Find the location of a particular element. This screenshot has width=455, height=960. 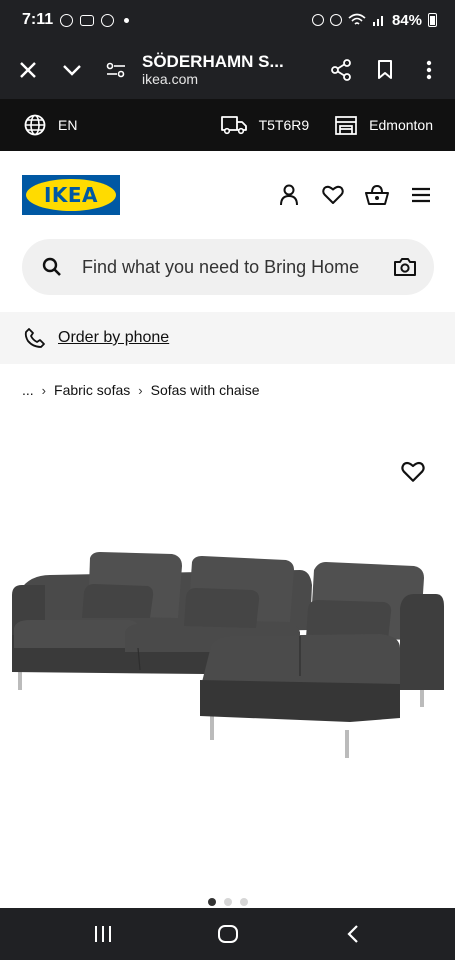

bookmark-button is located at coordinates (385, 70).